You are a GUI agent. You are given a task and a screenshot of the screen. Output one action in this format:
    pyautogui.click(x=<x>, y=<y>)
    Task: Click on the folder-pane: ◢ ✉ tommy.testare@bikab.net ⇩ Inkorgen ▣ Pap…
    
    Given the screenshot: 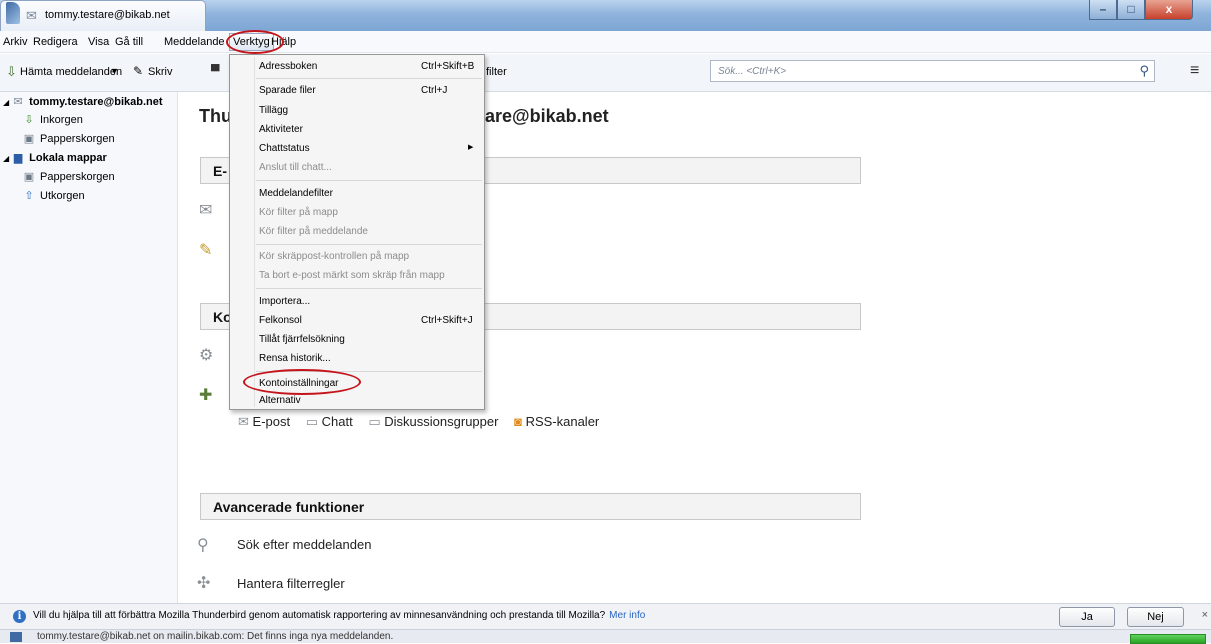 What is the action you would take?
    pyautogui.click(x=89, y=362)
    